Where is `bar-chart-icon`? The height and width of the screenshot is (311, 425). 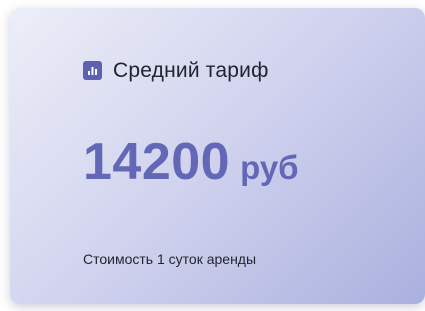 bar-chart-icon is located at coordinates (92, 70).